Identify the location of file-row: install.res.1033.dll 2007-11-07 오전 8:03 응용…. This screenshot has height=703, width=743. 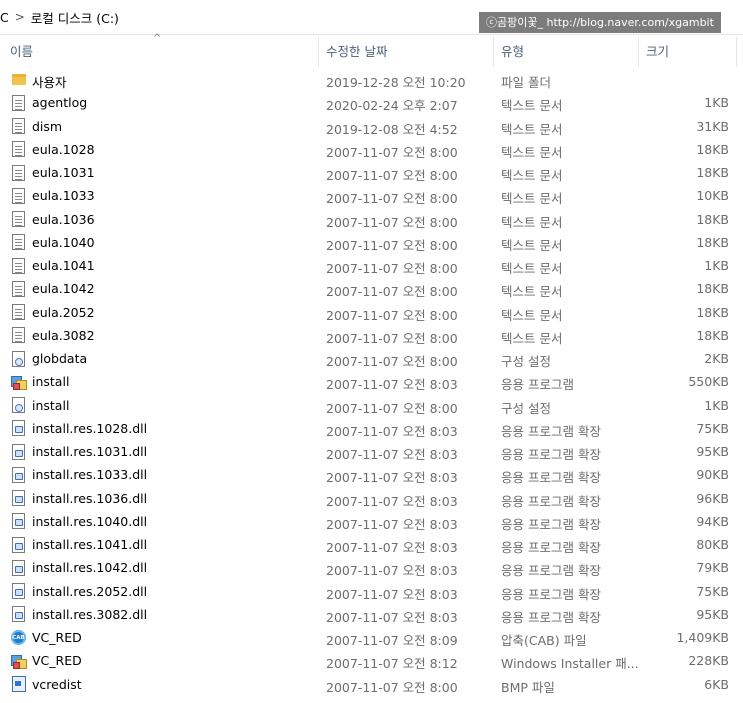
(371, 474).